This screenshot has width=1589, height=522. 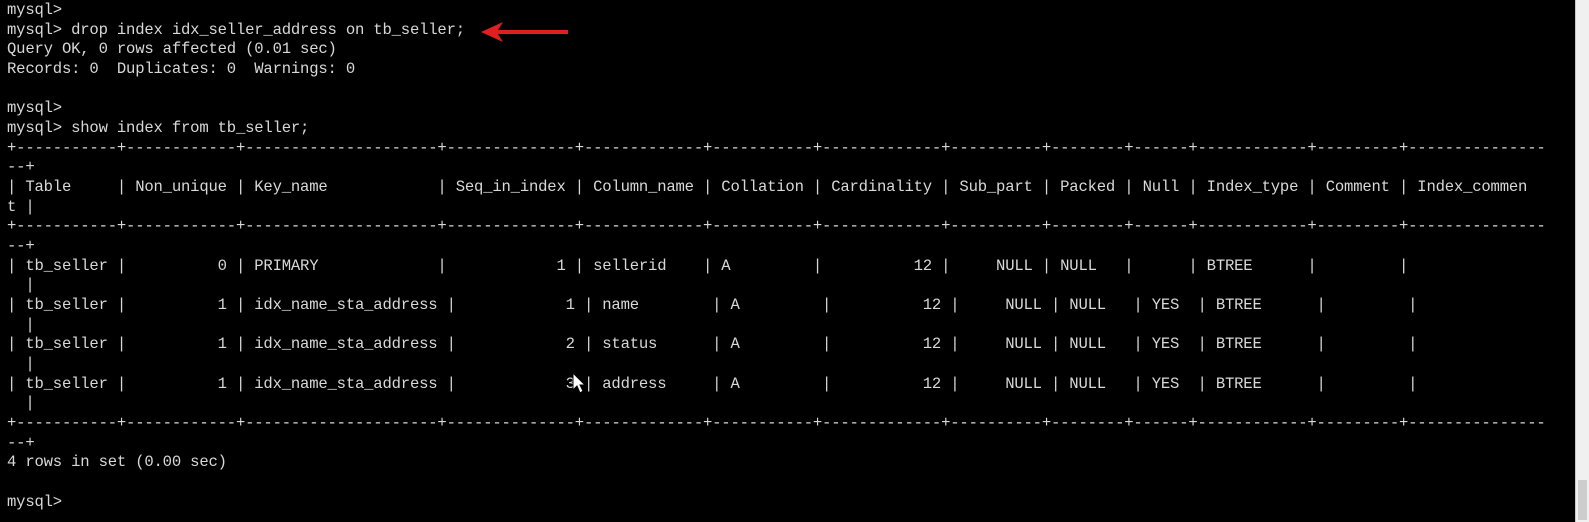 What do you see at coordinates (172, 49) in the screenshot?
I see `terminal-line: Query OK, 0 rows affected (0.01 sec)` at bounding box center [172, 49].